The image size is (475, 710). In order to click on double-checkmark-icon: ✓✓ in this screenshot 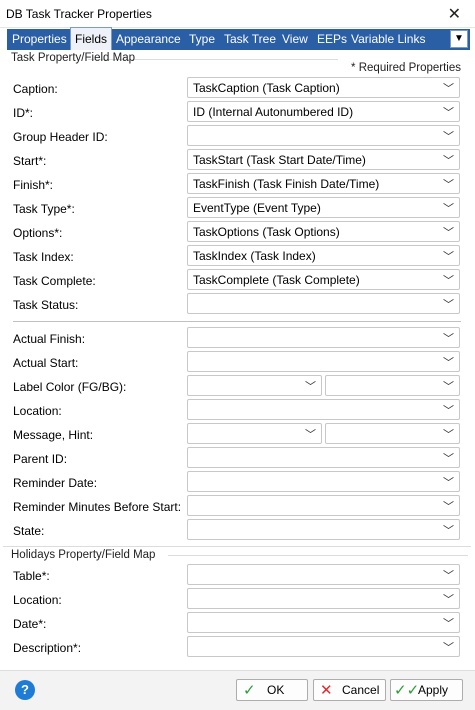, I will do `click(407, 690)`.